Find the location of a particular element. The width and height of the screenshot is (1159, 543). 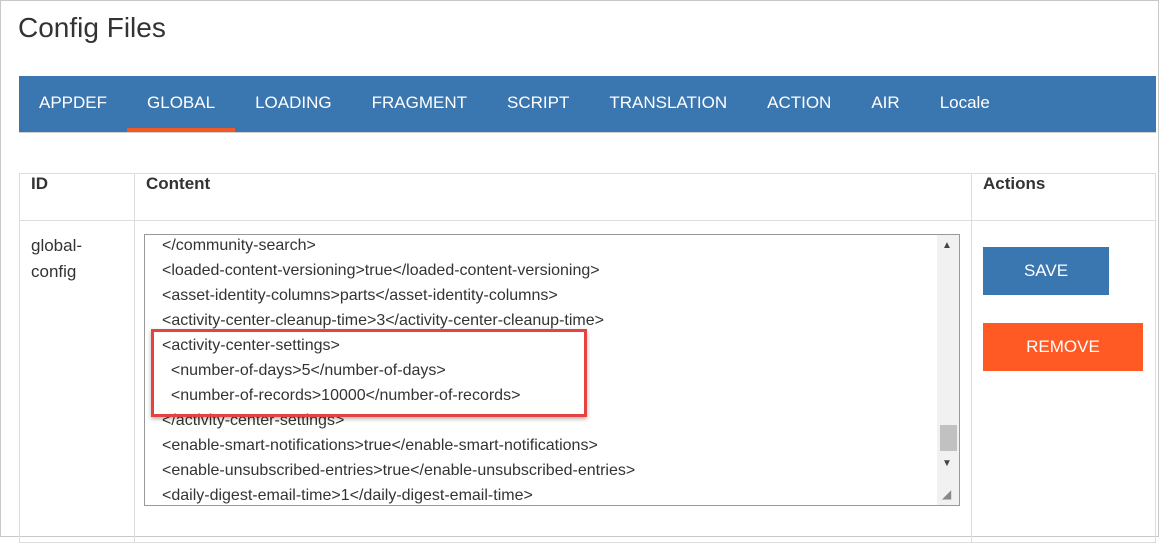

tab-loading: LOADING is located at coordinates (293, 104).